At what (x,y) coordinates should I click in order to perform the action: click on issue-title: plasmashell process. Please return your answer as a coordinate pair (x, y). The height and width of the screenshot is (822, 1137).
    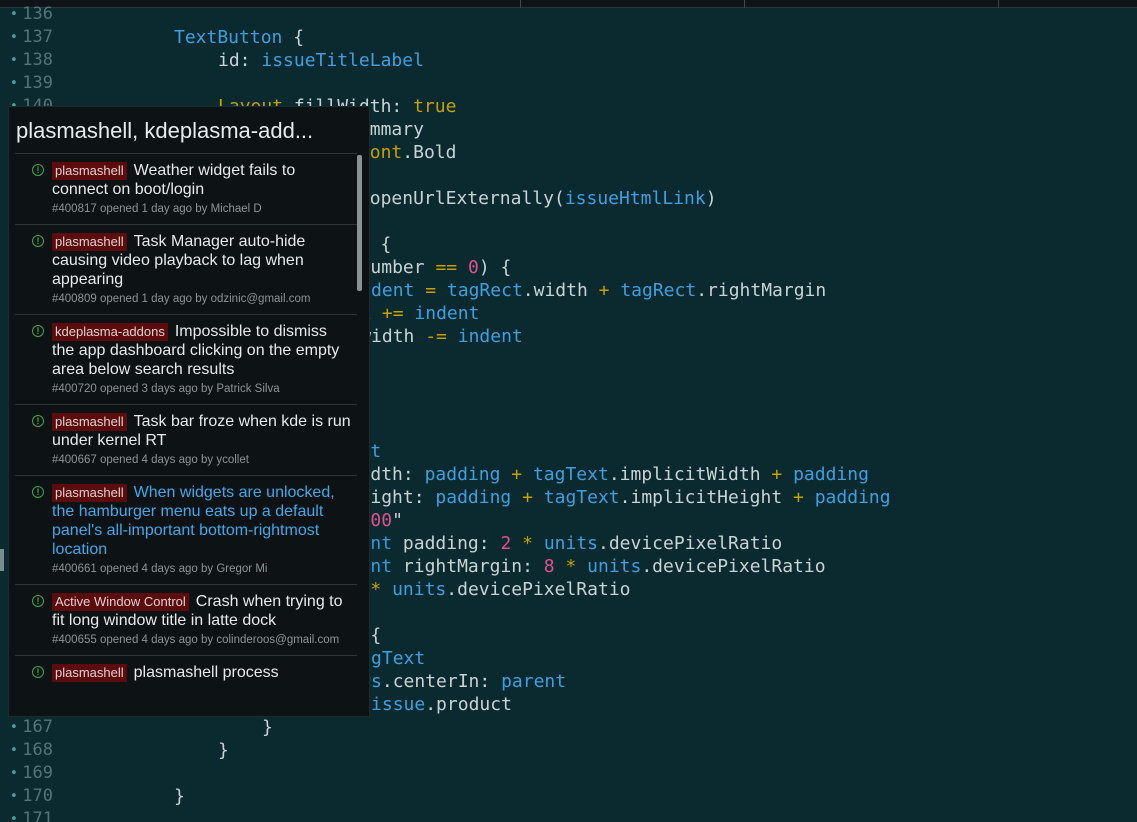
    Looking at the image, I should click on (206, 672).